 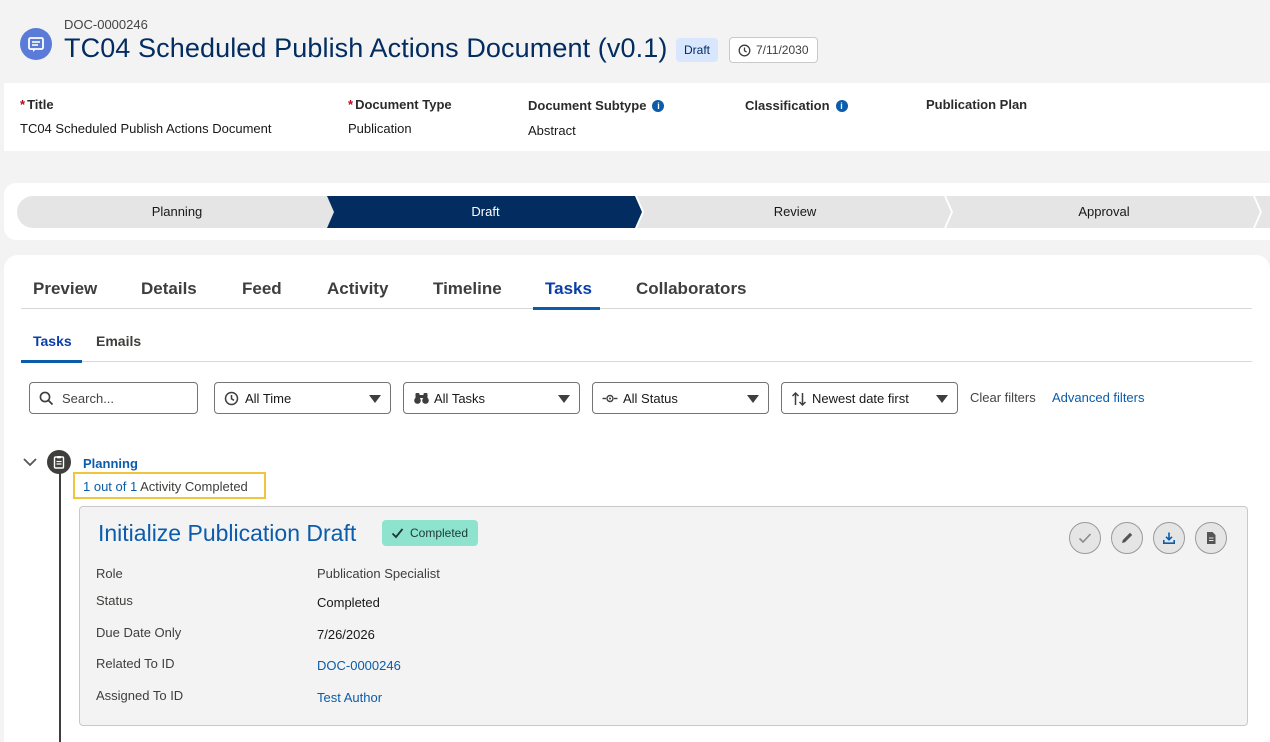 What do you see at coordinates (650, 398) in the screenshot?
I see `status-filter-value: All Status` at bounding box center [650, 398].